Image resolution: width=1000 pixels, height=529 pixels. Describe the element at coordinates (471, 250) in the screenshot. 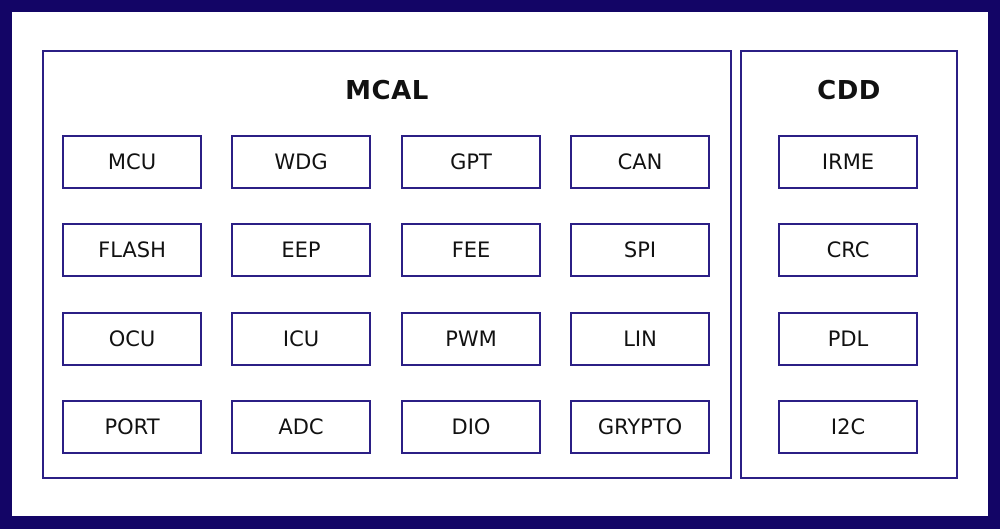

I see `module-box-fee: FEE` at that location.